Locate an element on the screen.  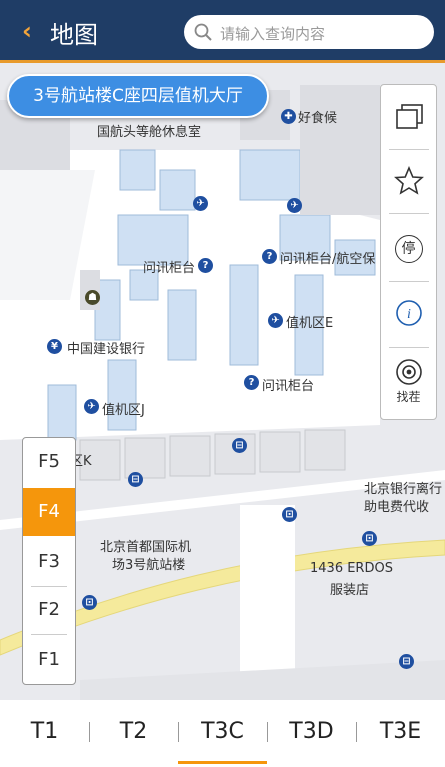
parking-icon: 停 is located at coordinates (408, 249).